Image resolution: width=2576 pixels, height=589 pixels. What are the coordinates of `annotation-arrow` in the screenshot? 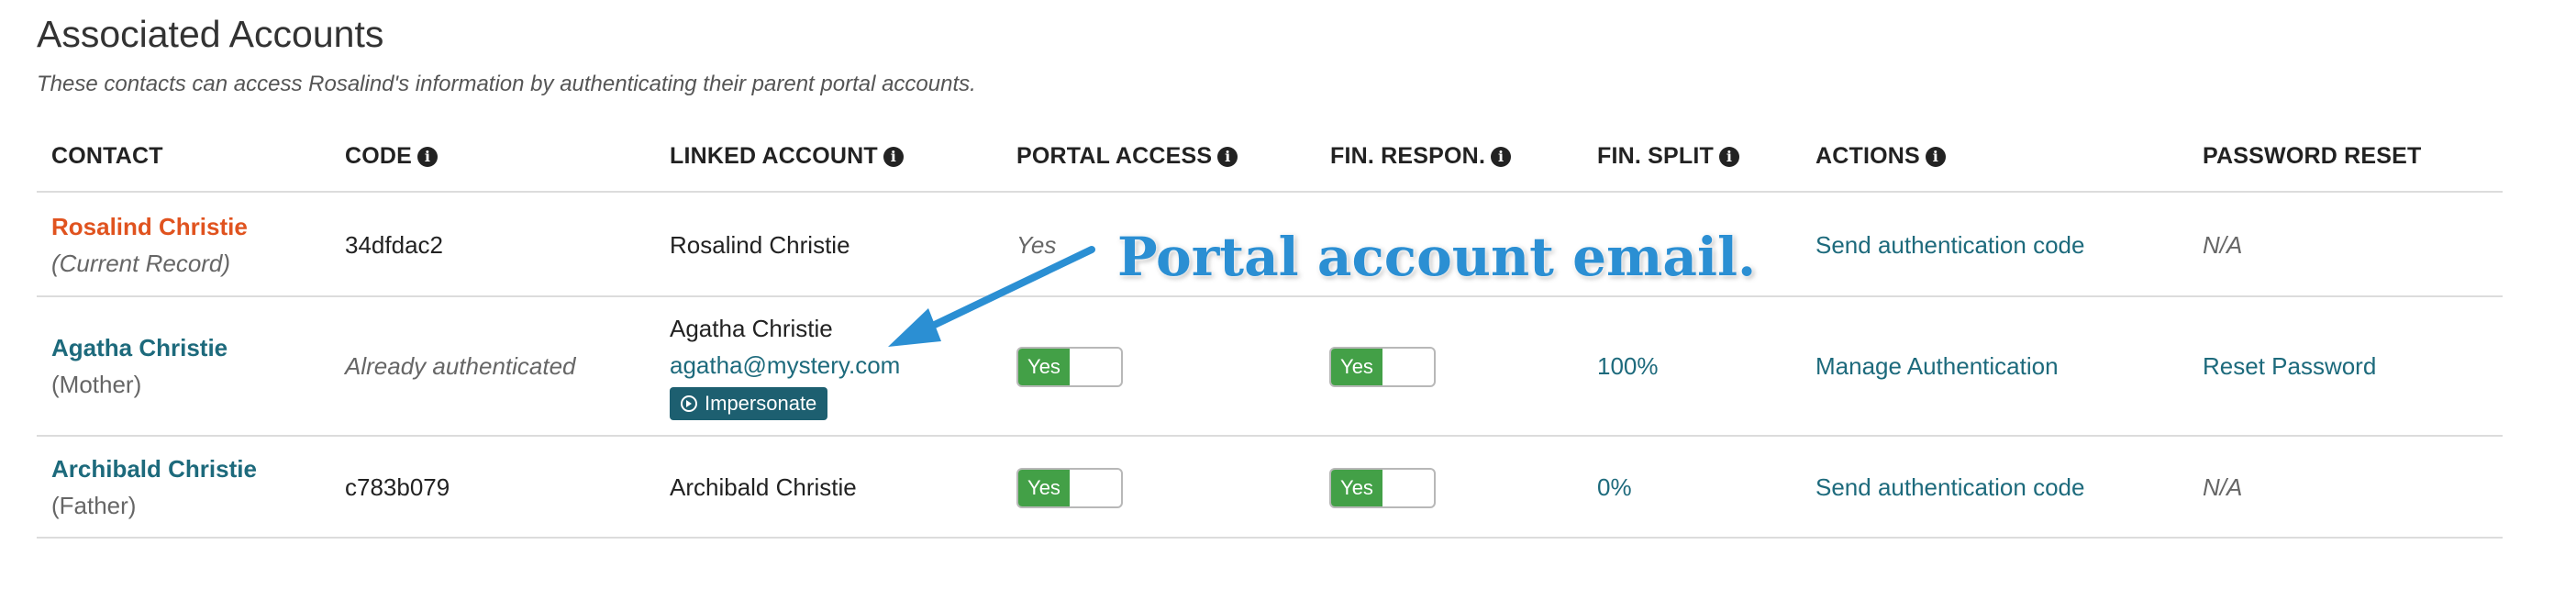 It's located at (991, 297).